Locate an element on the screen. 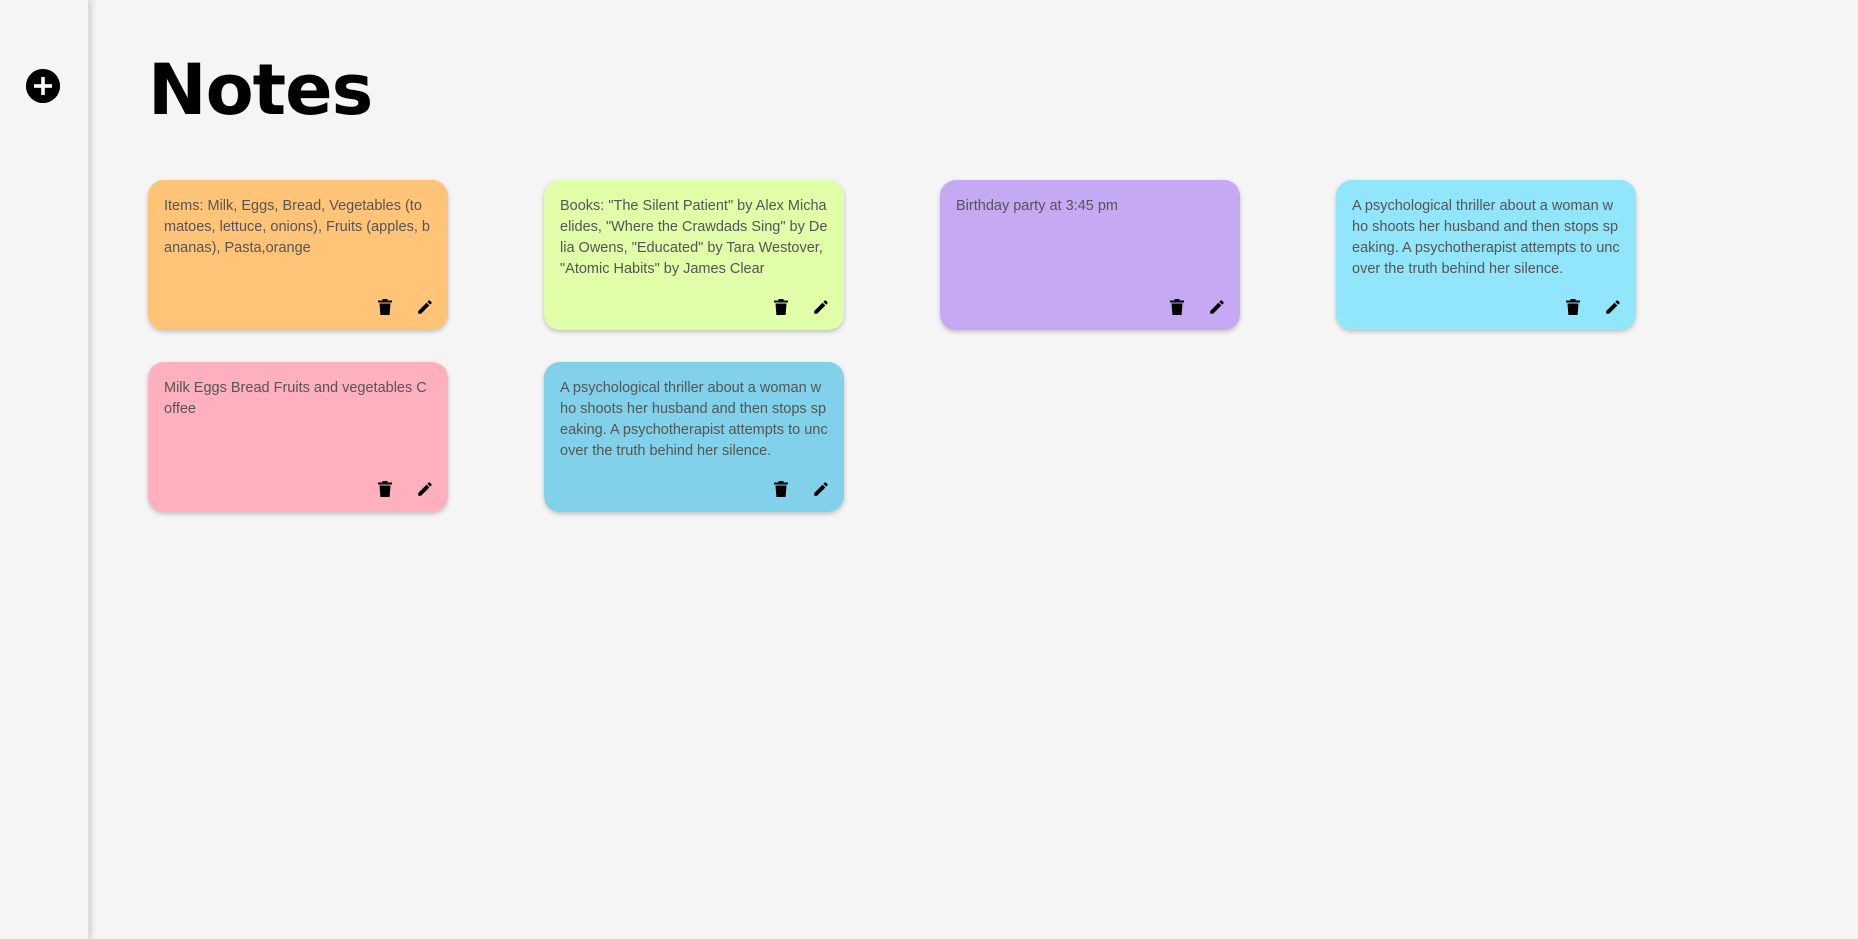 This screenshot has height=939, width=1858. note-card: Birthday party at 3:45 pm is located at coordinates (1090, 255).